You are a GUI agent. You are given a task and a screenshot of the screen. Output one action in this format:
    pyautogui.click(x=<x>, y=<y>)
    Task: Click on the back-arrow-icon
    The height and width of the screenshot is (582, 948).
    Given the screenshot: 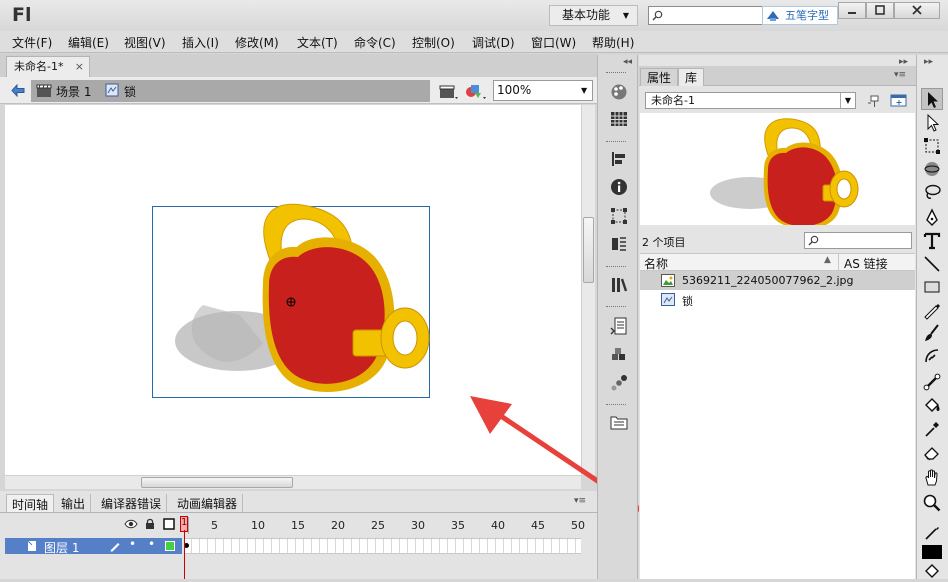 What is the action you would take?
    pyautogui.click(x=18, y=90)
    